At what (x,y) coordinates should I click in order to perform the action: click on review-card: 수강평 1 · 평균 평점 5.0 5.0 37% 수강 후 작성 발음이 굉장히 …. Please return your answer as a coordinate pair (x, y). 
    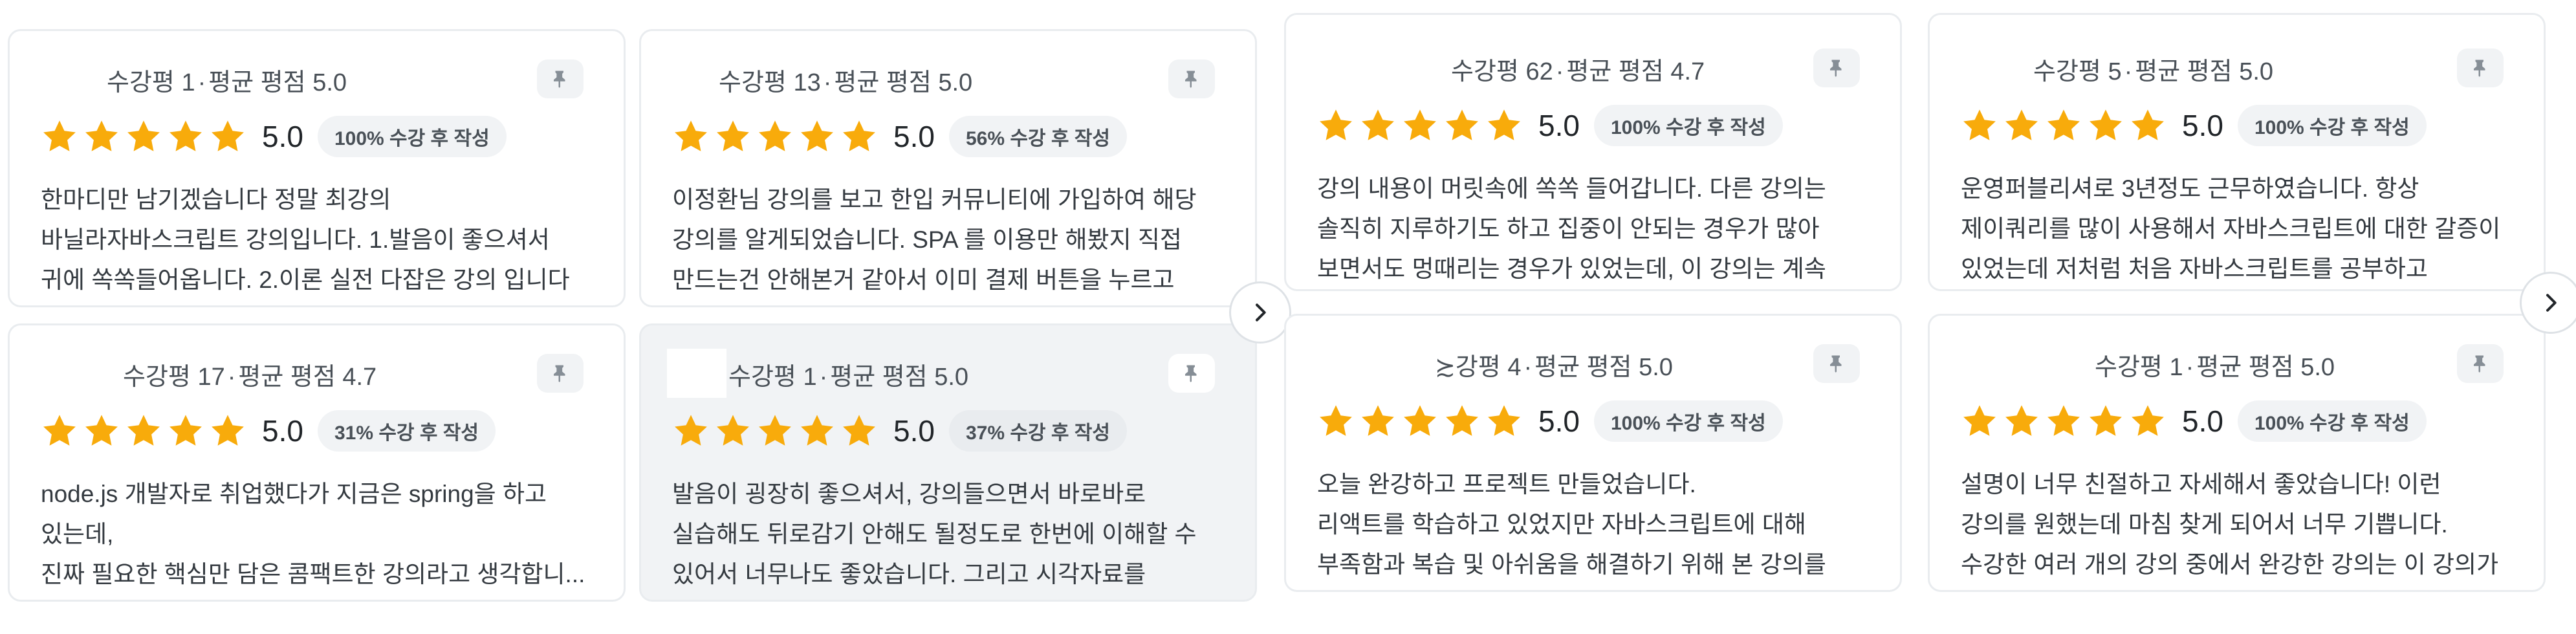
    Looking at the image, I should click on (948, 462).